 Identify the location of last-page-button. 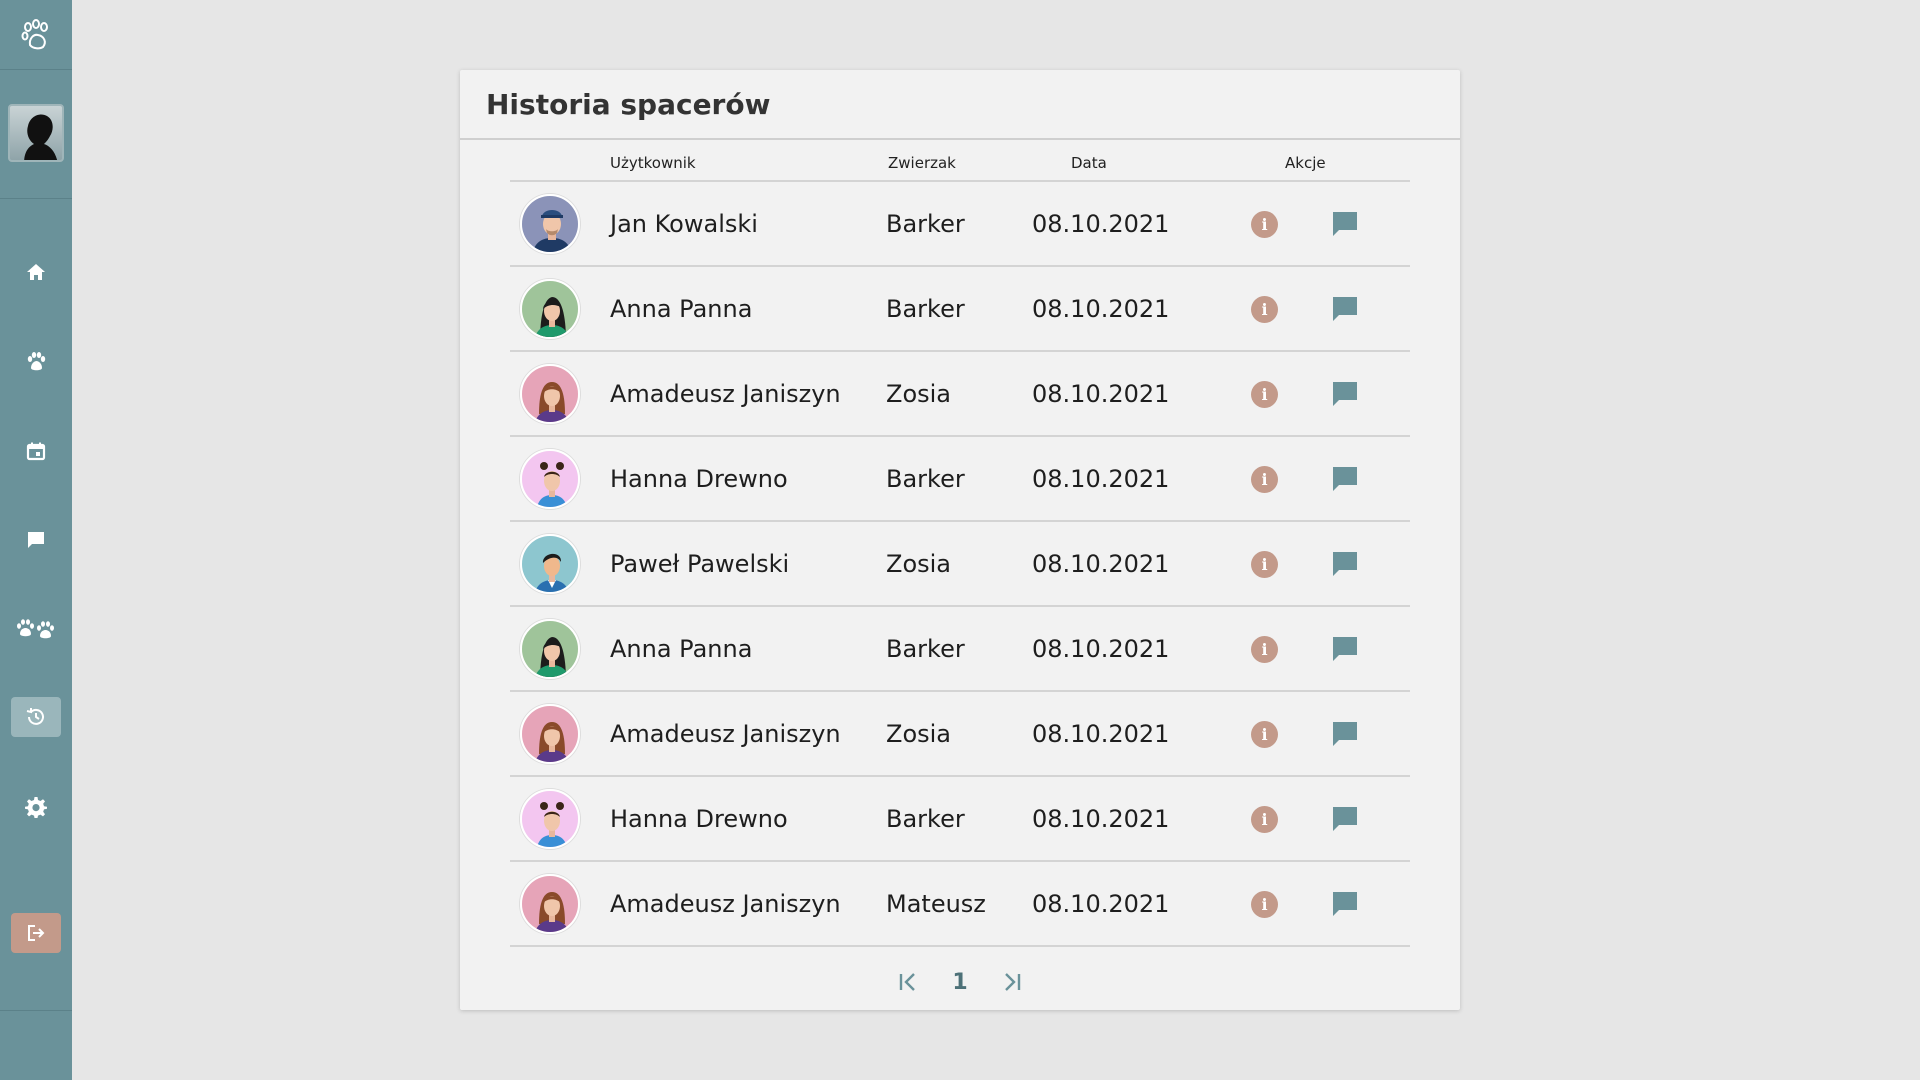
(1012, 982).